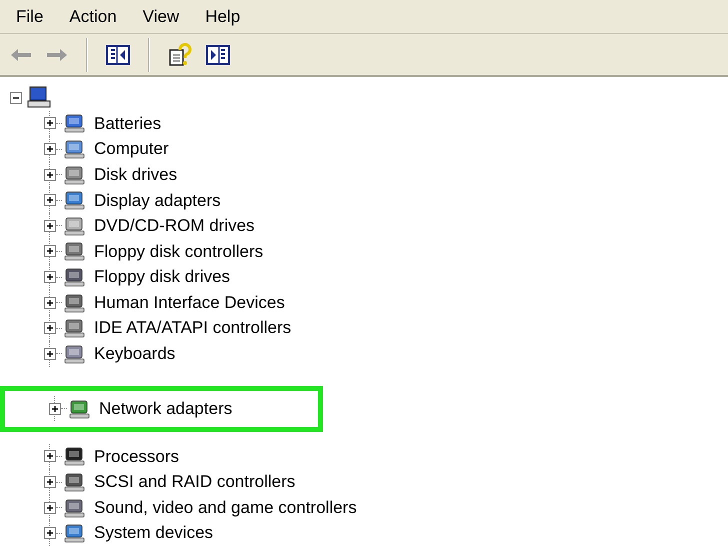 This screenshot has height=546, width=728. Describe the element at coordinates (174, 226) in the screenshot. I see `device-category-label: DVD/CD-ROM drives` at that location.